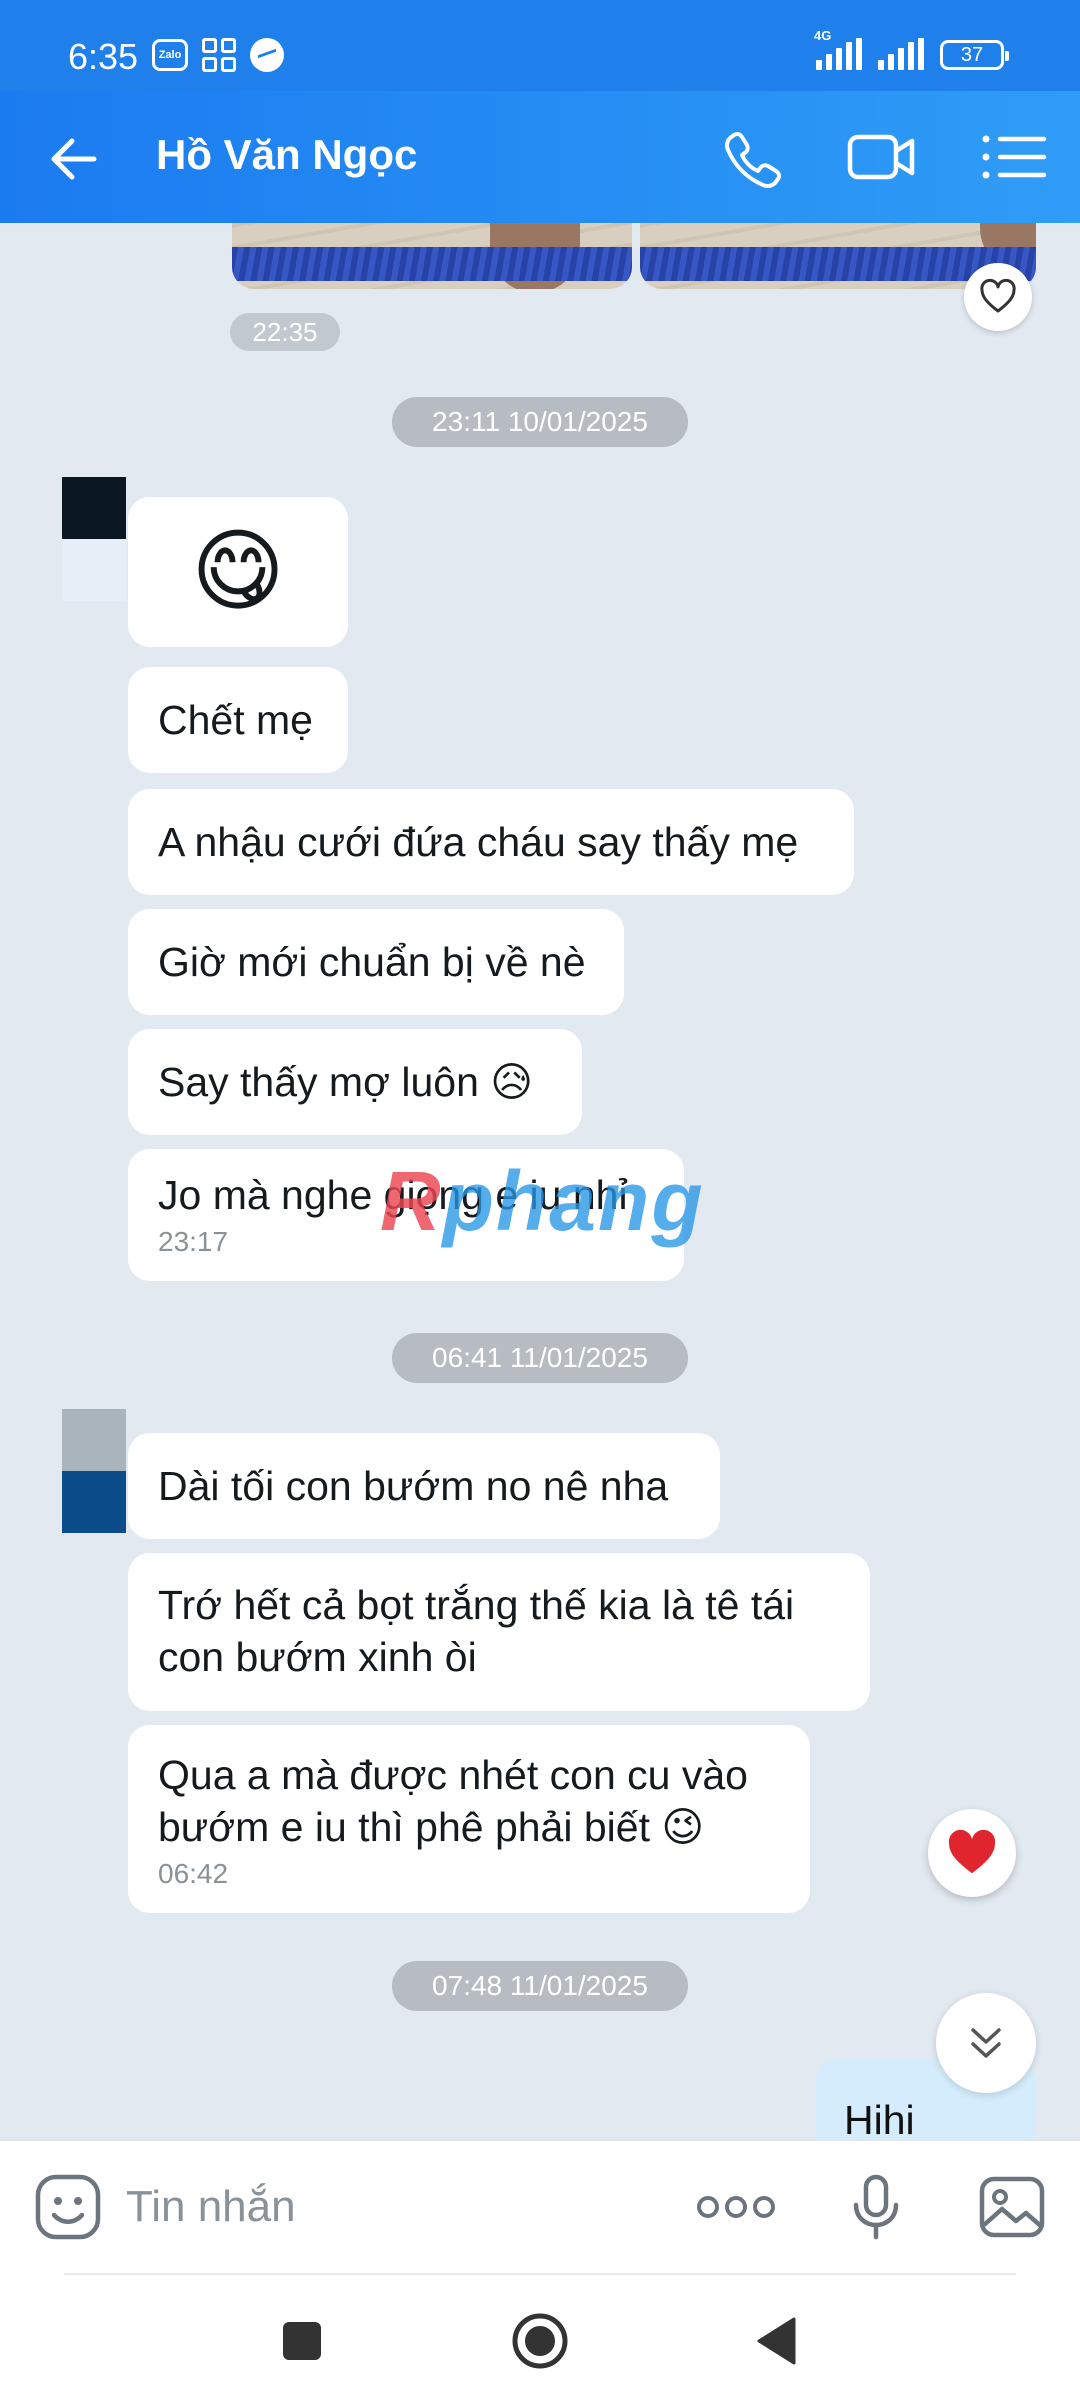  Describe the element at coordinates (386, 2207) in the screenshot. I see `message-input` at that location.